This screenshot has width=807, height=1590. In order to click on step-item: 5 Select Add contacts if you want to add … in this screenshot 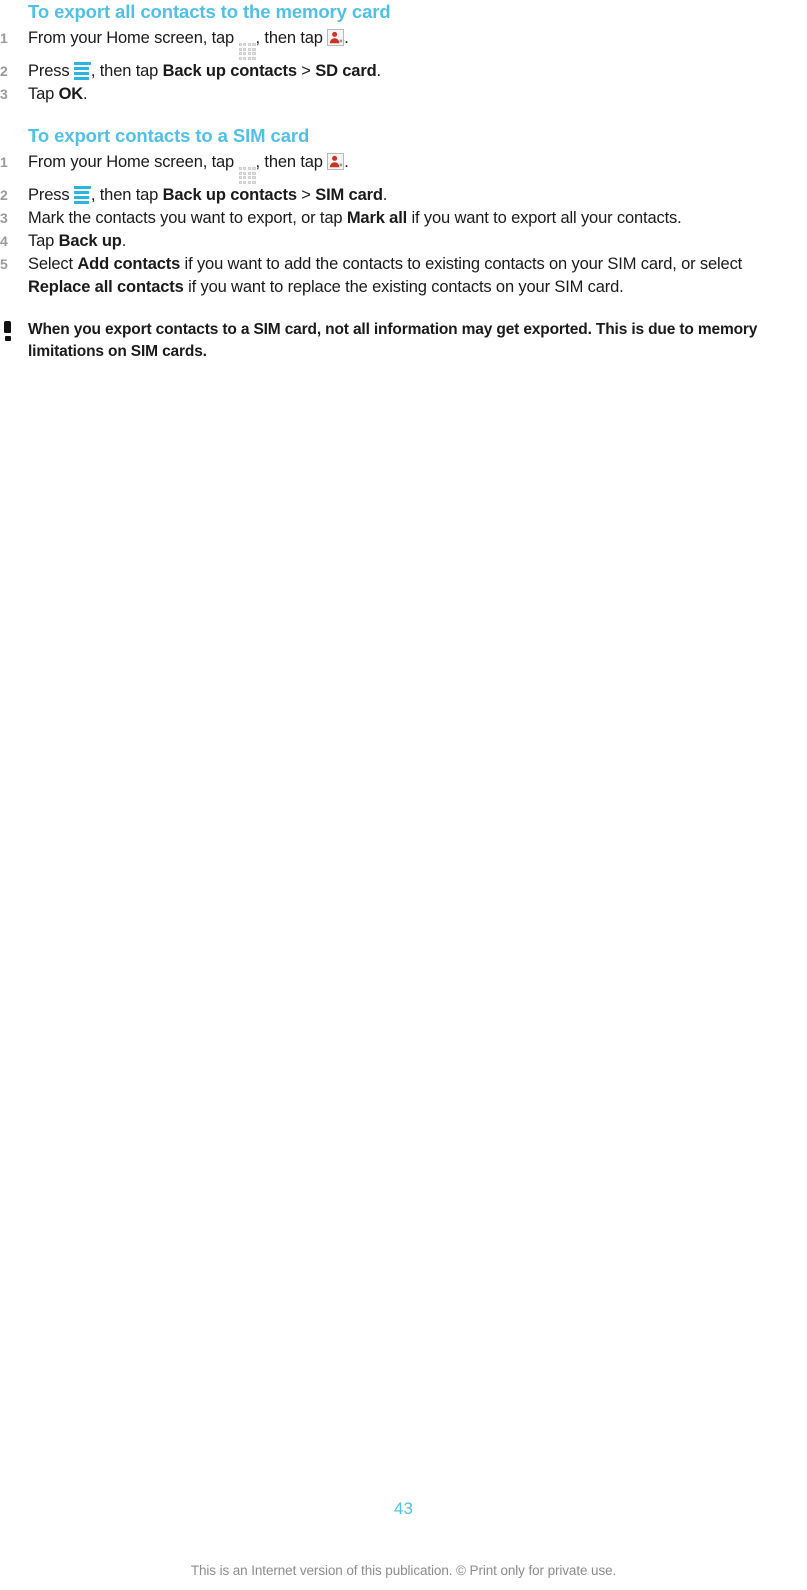, I will do `click(403, 276)`.